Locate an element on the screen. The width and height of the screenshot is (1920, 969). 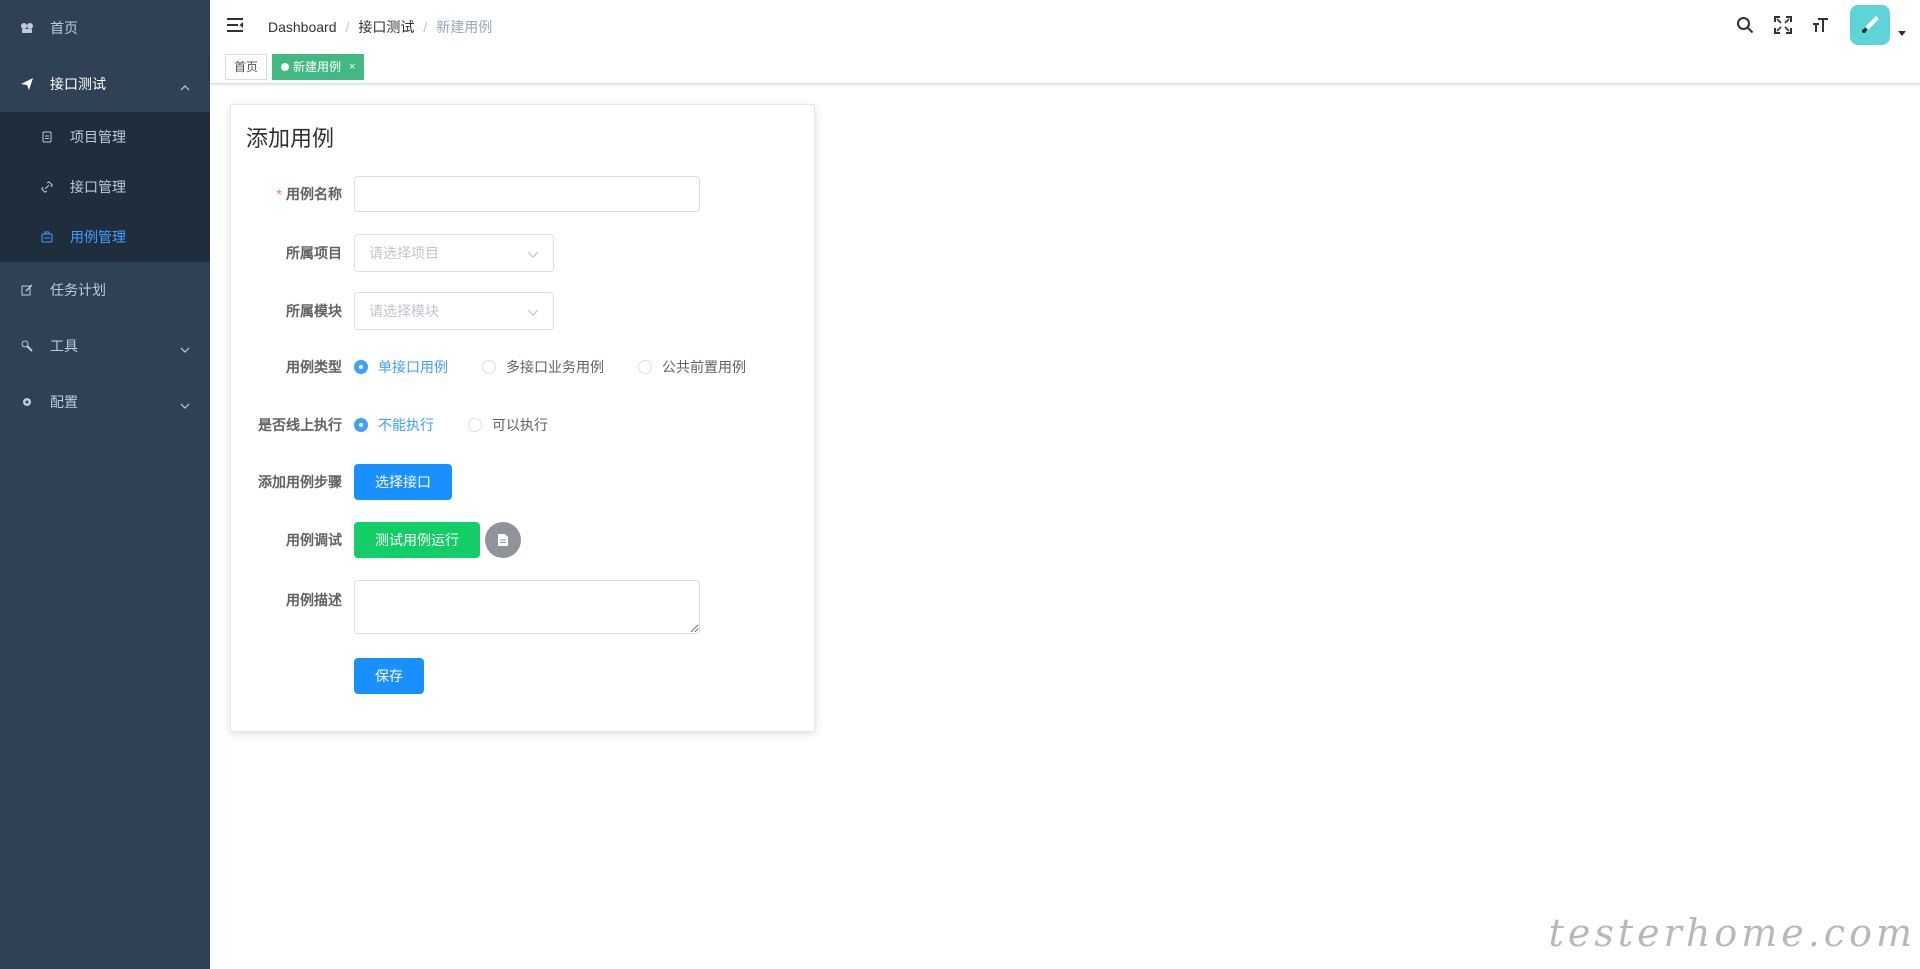
form-label: 用例类型 is located at coordinates (314, 367).